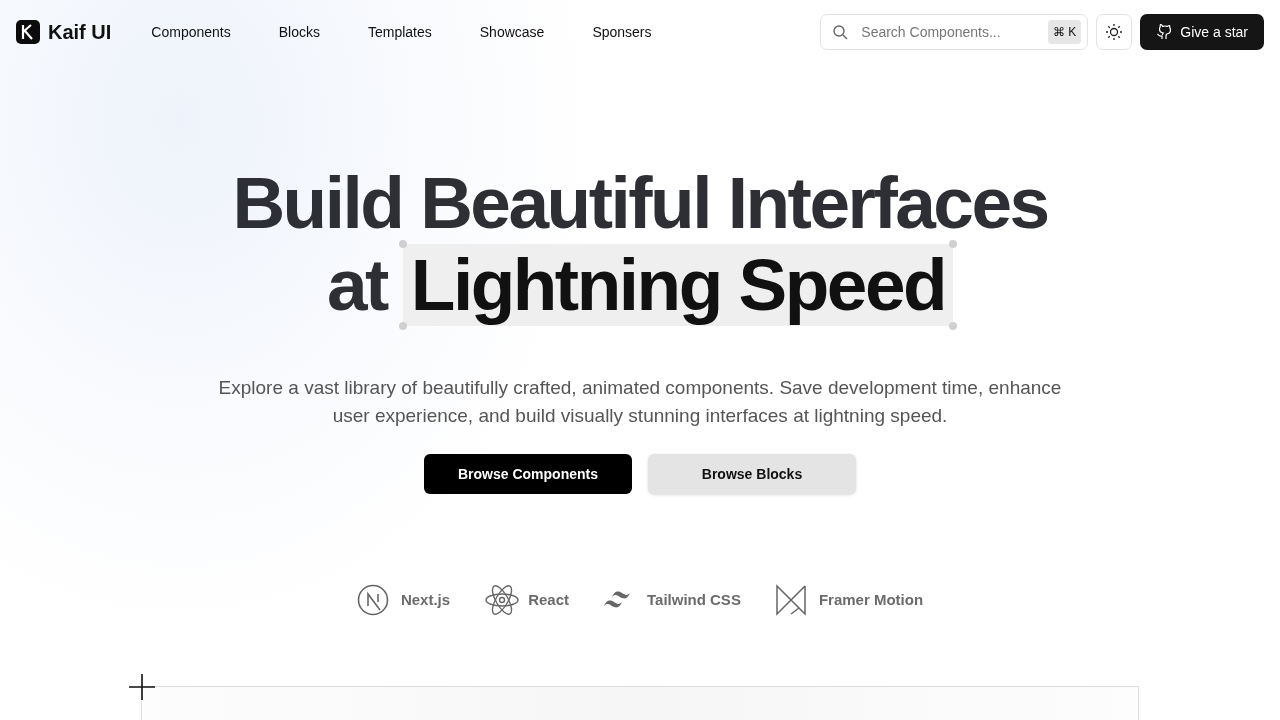  I want to click on hero-title: Build Beautiful Interfaces, so click(640, 202).